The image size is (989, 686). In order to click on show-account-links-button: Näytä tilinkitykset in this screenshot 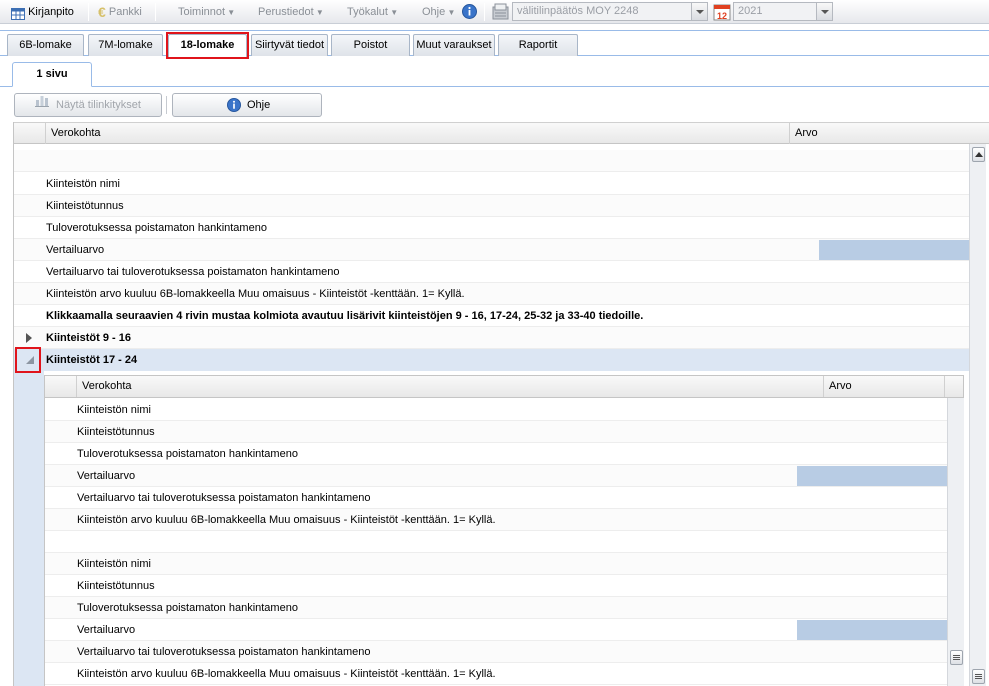, I will do `click(88, 105)`.